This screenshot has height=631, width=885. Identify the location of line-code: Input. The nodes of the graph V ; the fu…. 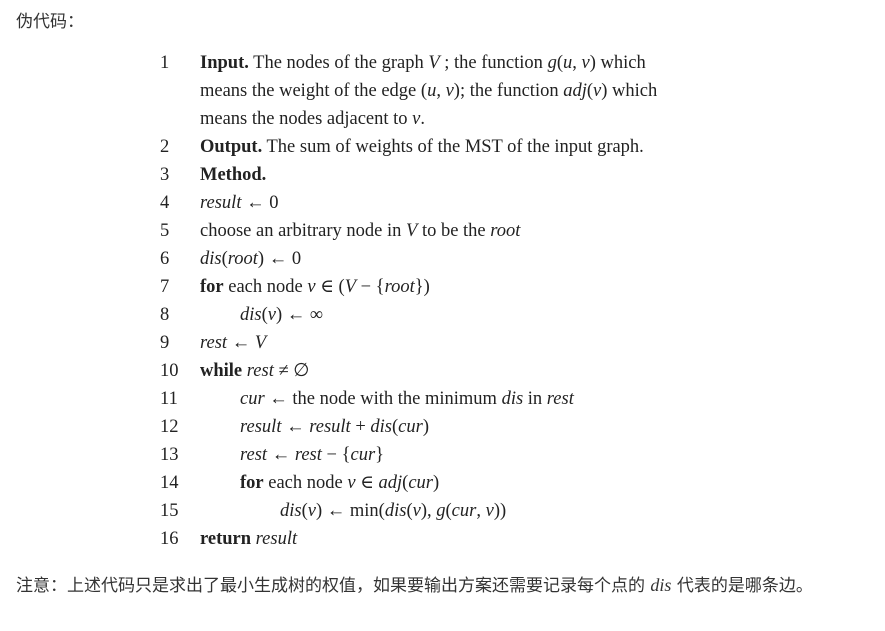
(530, 91).